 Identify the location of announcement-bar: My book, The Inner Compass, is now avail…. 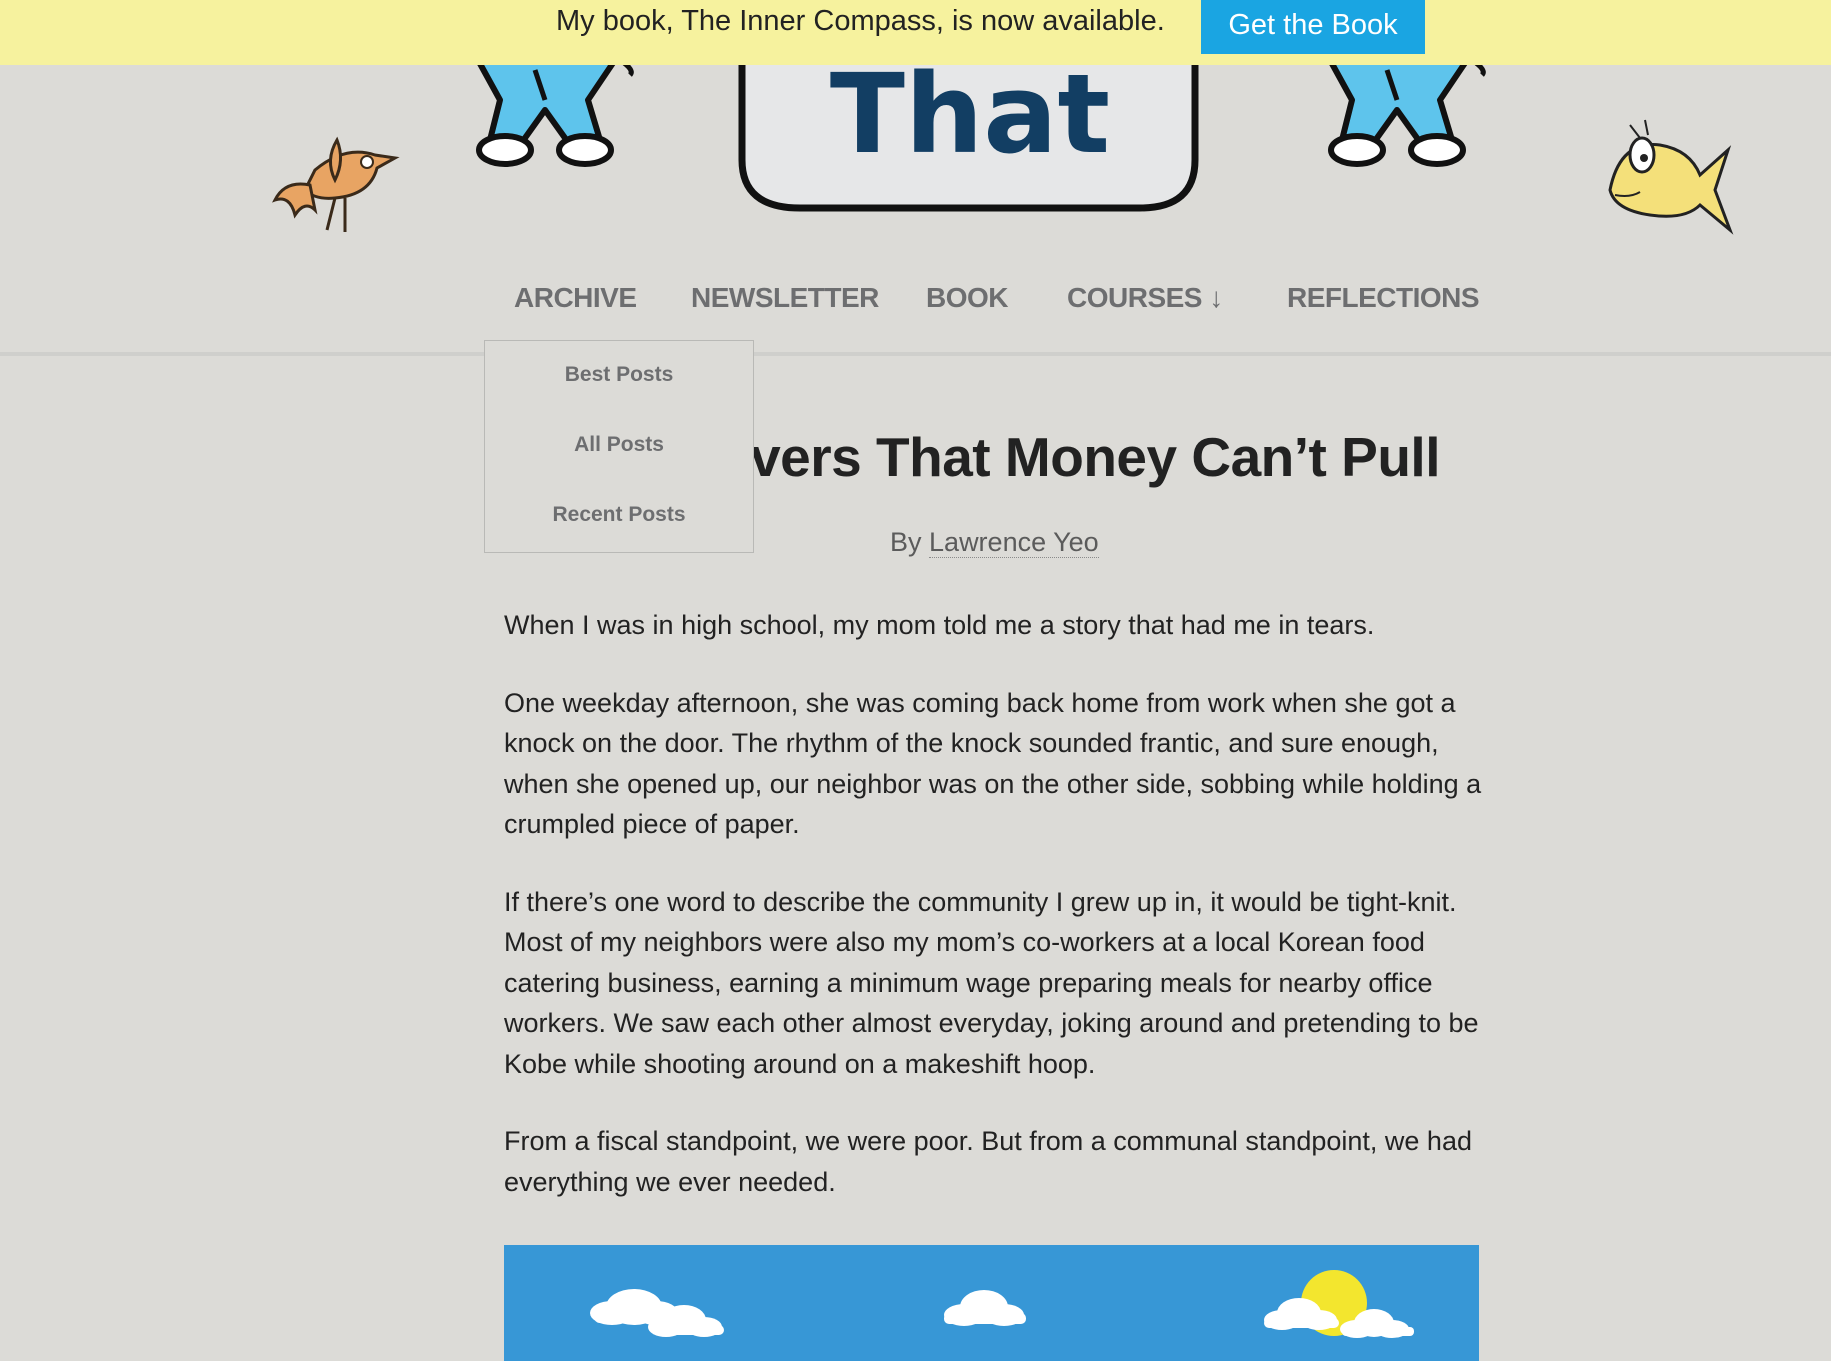
(915, 32).